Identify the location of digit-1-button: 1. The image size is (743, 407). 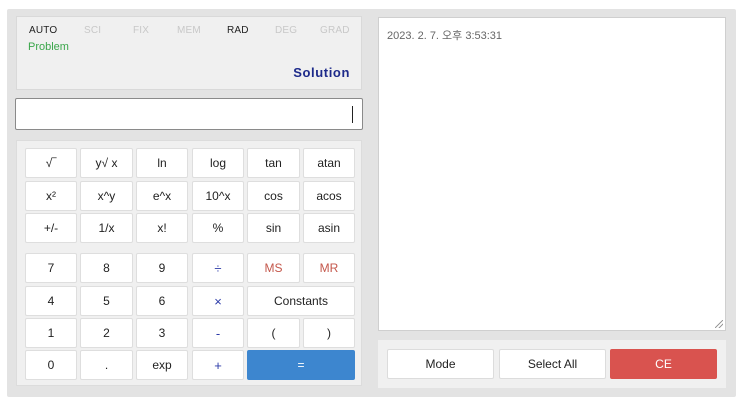
(51, 333).